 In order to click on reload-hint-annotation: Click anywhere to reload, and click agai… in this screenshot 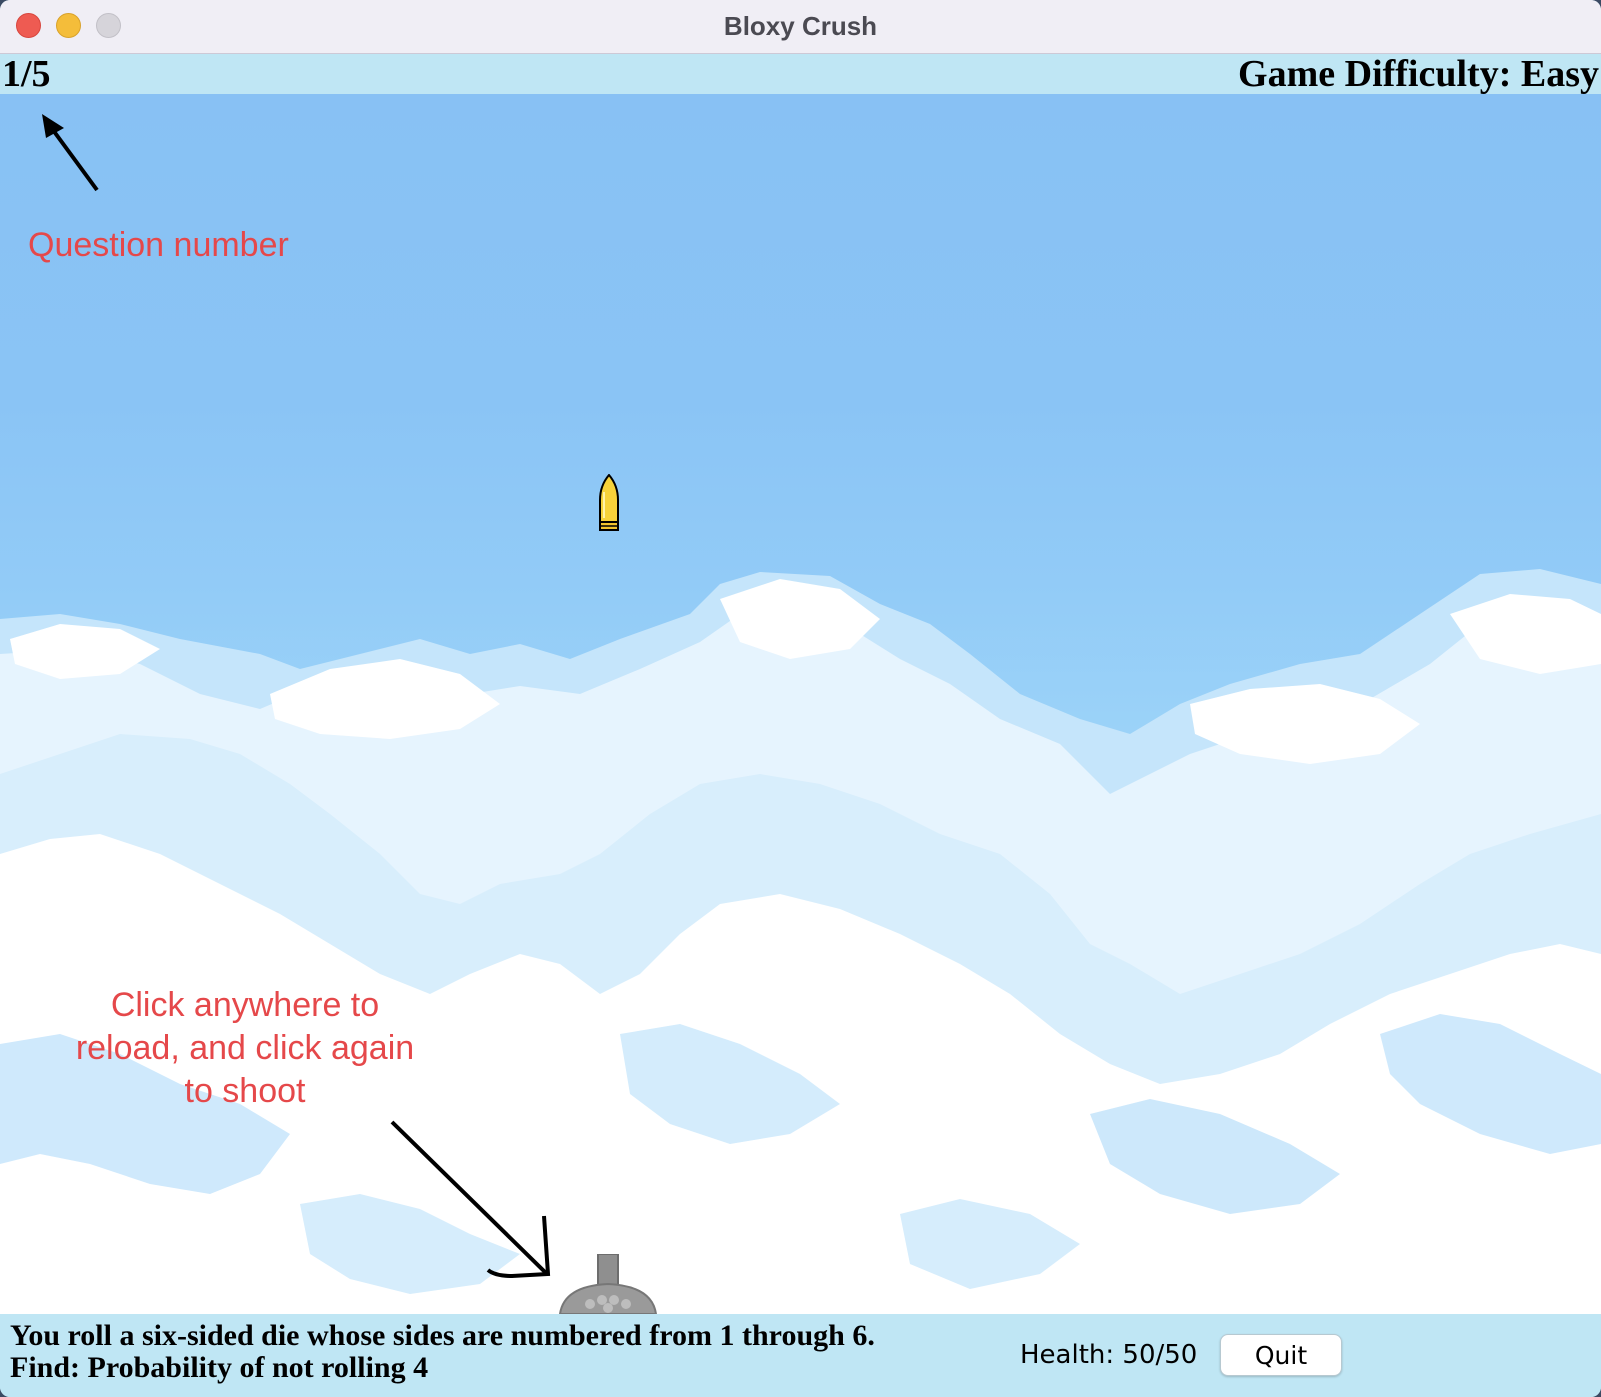, I will do `click(245, 1048)`.